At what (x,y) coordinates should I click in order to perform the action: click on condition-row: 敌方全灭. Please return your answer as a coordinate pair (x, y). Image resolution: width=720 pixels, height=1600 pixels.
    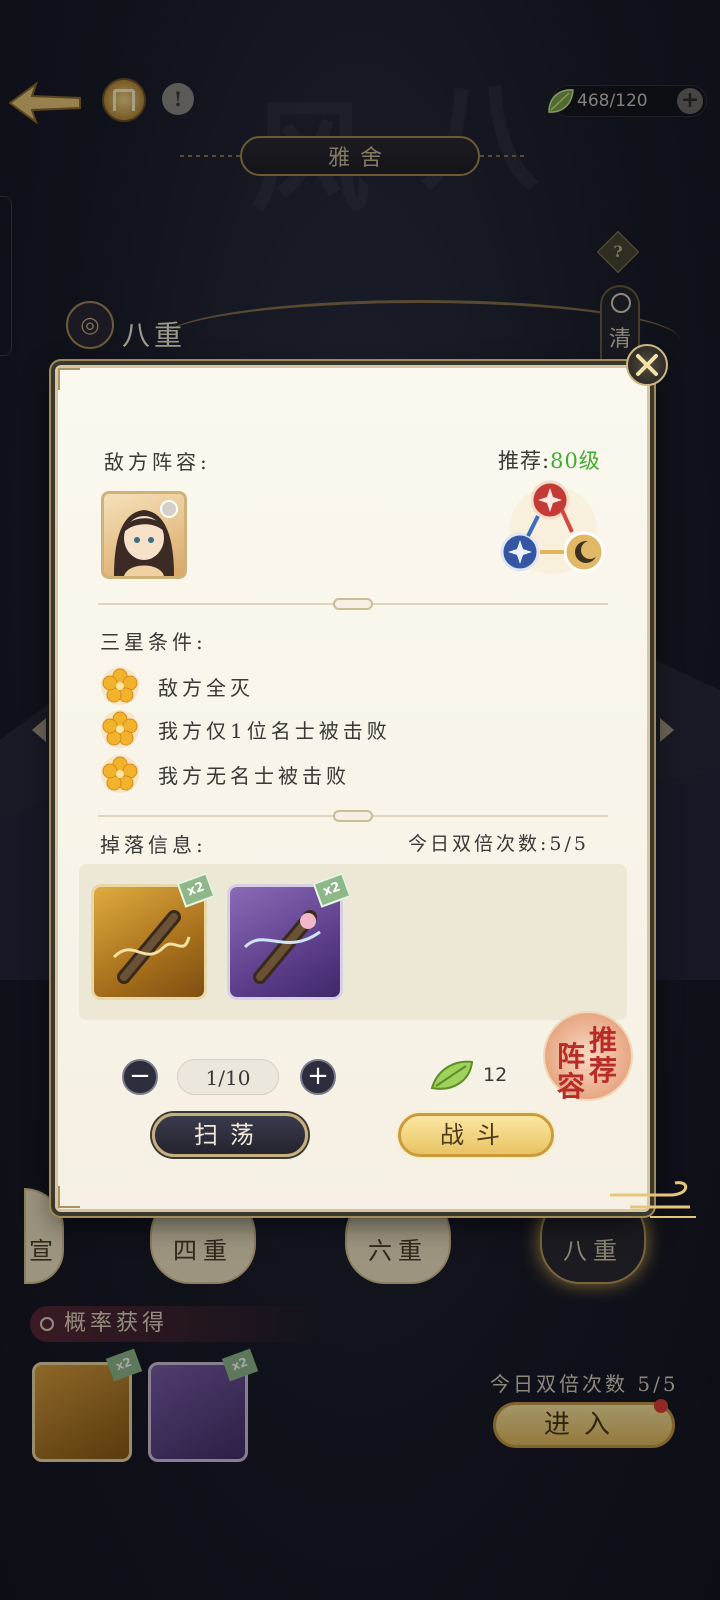
    Looking at the image, I should click on (177, 686).